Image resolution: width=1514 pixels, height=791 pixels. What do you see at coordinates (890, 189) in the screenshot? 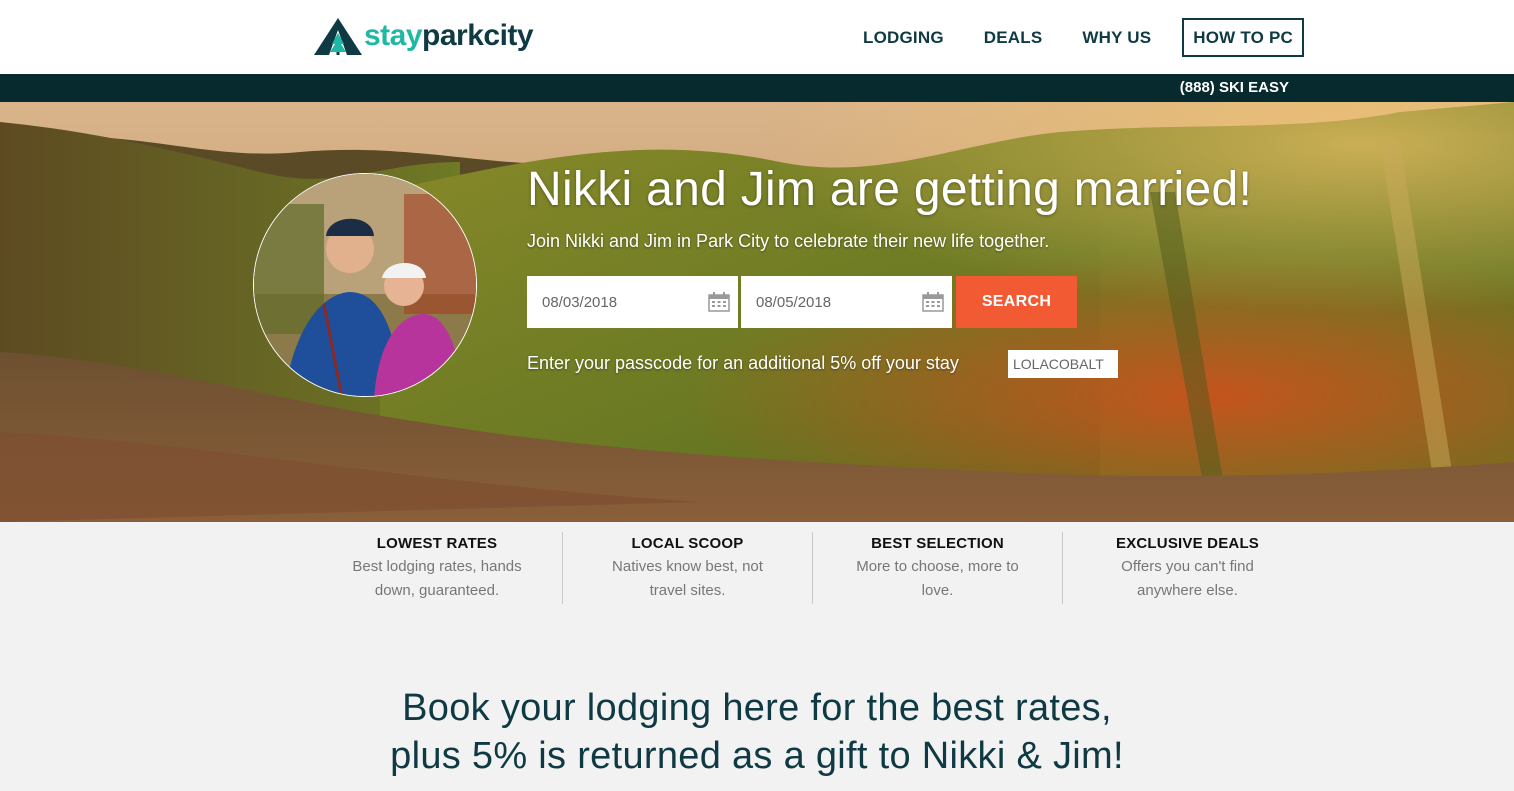
I see `hero-title: Nikki and Jim are getting married!` at bounding box center [890, 189].